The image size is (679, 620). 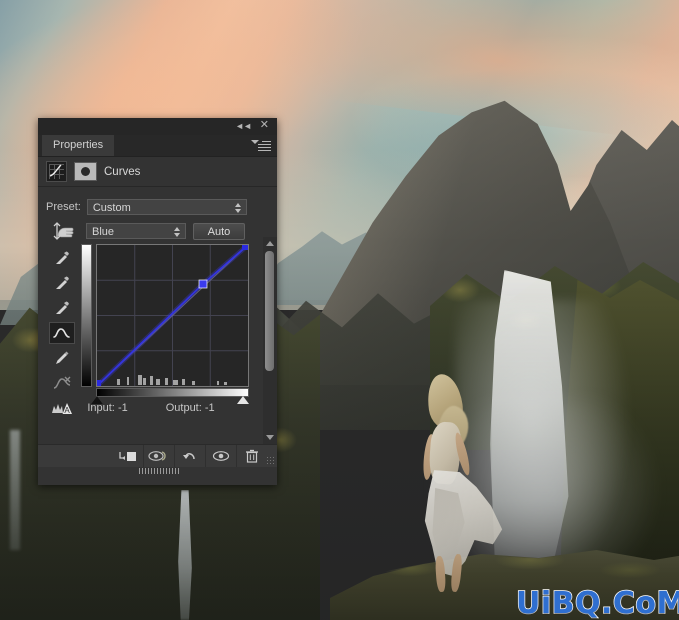 What do you see at coordinates (203, 284) in the screenshot?
I see `curve-point-selected` at bounding box center [203, 284].